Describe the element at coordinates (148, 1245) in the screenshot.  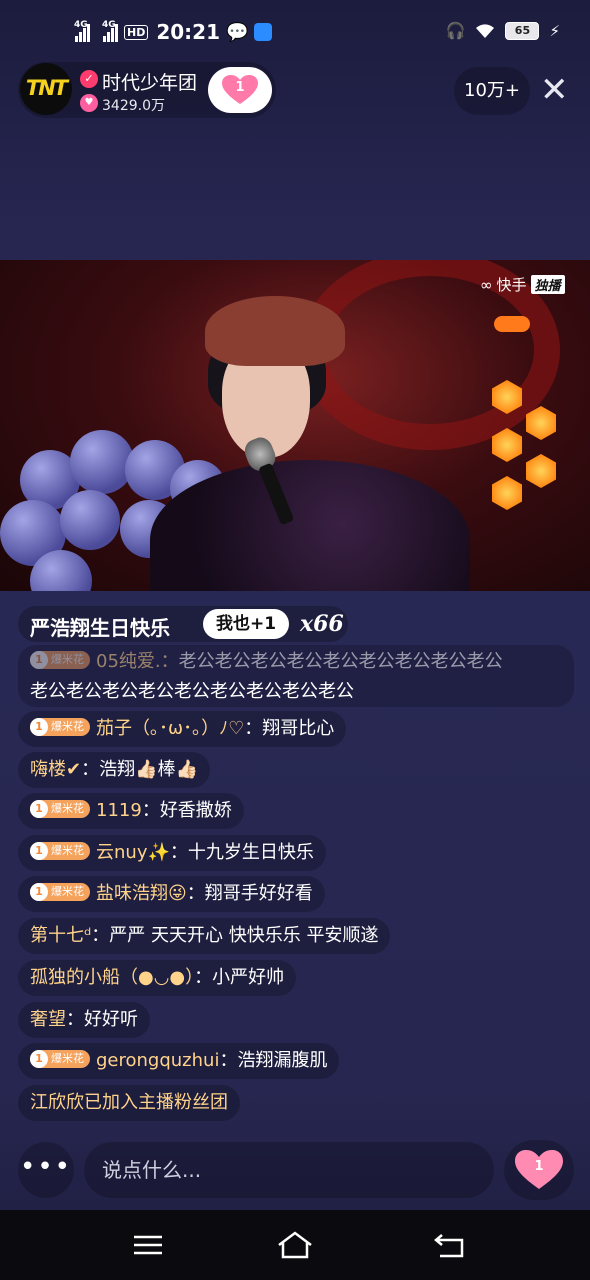
I see `menu-icon` at that location.